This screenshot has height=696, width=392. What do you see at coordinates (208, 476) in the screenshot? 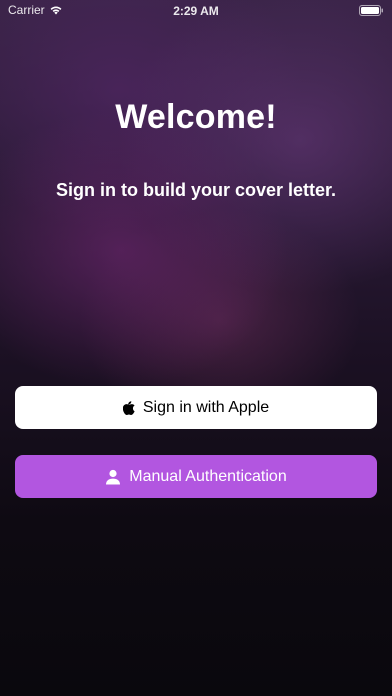
I see `manual-button-label: Manual Authentication` at bounding box center [208, 476].